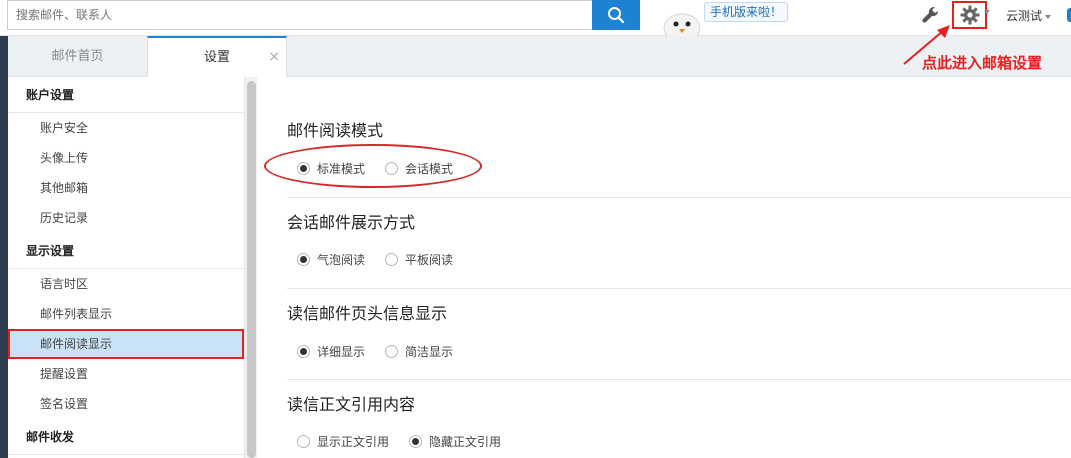  I want to click on sidebar-item-other-mailbox: 其他邮箱, so click(126, 188).